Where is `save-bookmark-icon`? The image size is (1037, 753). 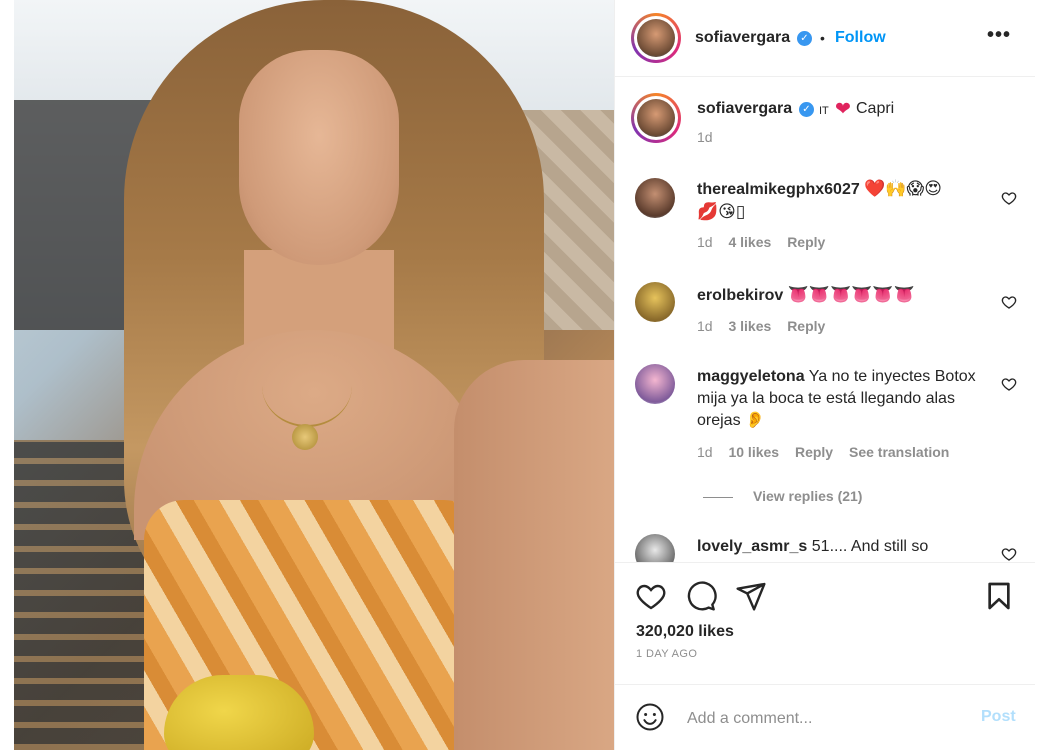
save-bookmark-icon is located at coordinates (999, 596).